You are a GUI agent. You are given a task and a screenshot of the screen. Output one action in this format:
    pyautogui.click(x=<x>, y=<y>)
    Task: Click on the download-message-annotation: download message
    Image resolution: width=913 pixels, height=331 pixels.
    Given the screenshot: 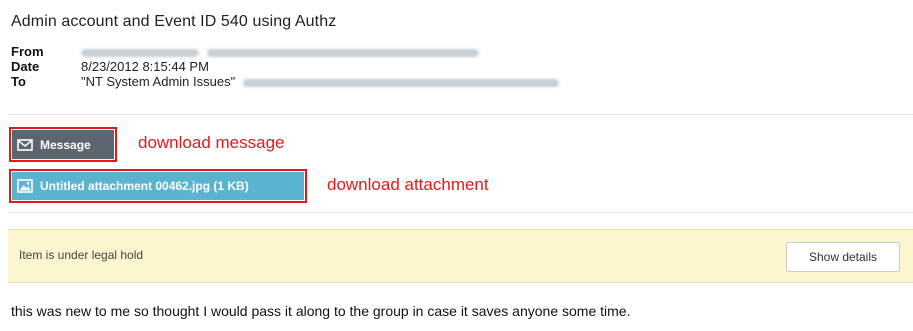 What is the action you would take?
    pyautogui.click(x=211, y=142)
    